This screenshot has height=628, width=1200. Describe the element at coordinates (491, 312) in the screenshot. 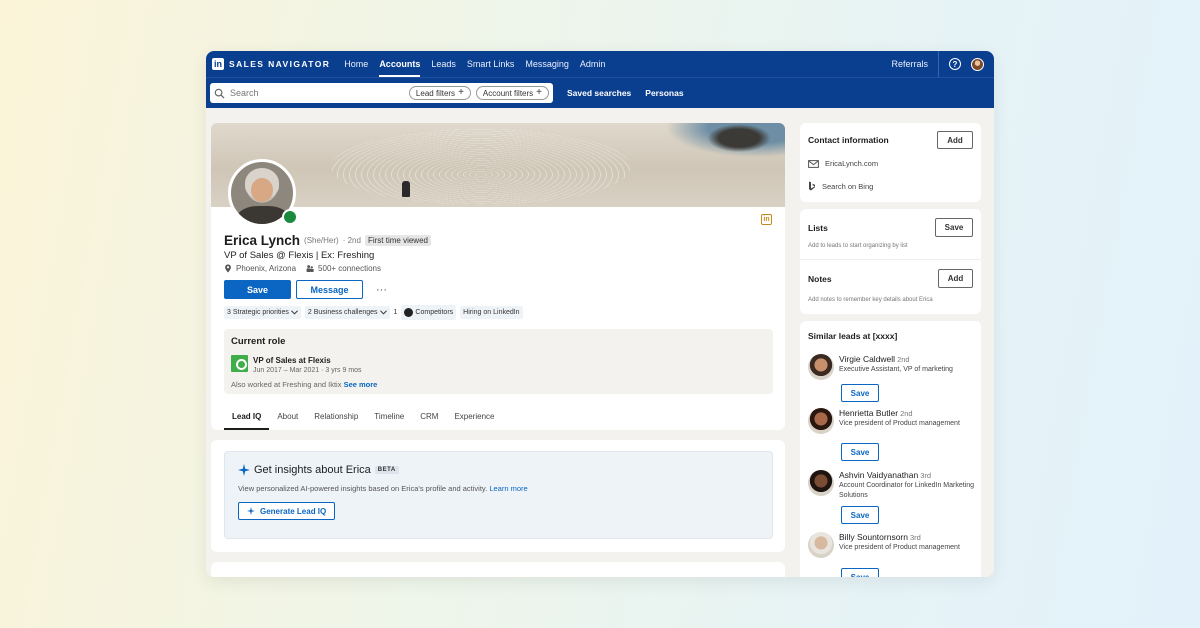

I see `hiring-chip: Hiring on LinkedIn` at that location.